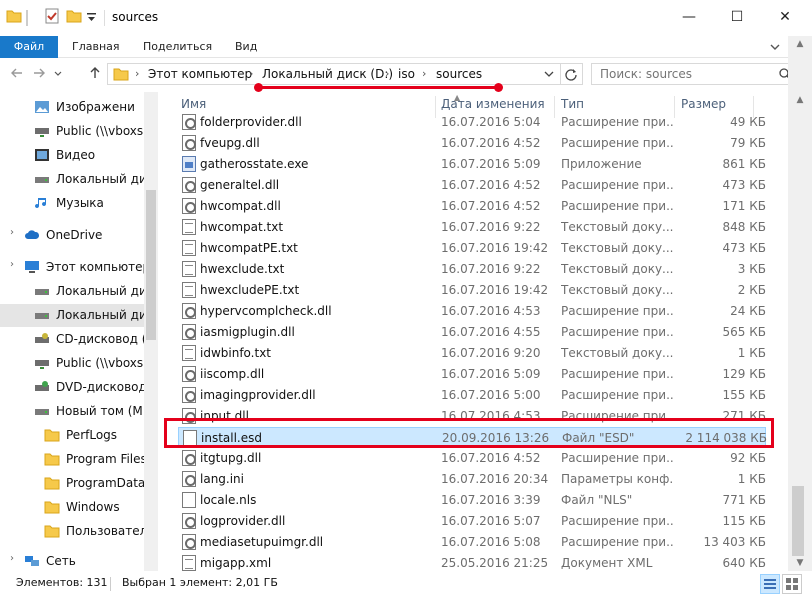 The width and height of the screenshot is (812, 599). What do you see at coordinates (459, 74) in the screenshot?
I see `breadcrumb-sources: sources` at bounding box center [459, 74].